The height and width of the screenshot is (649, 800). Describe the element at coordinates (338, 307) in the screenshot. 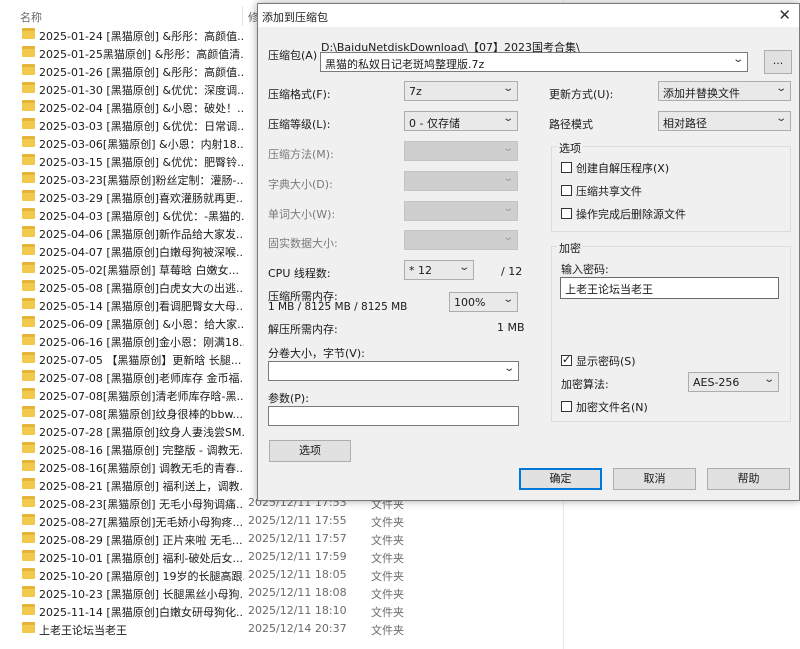

I see `mem-comp-value: 1 MB / 8125 MB / 8125 MB` at that location.